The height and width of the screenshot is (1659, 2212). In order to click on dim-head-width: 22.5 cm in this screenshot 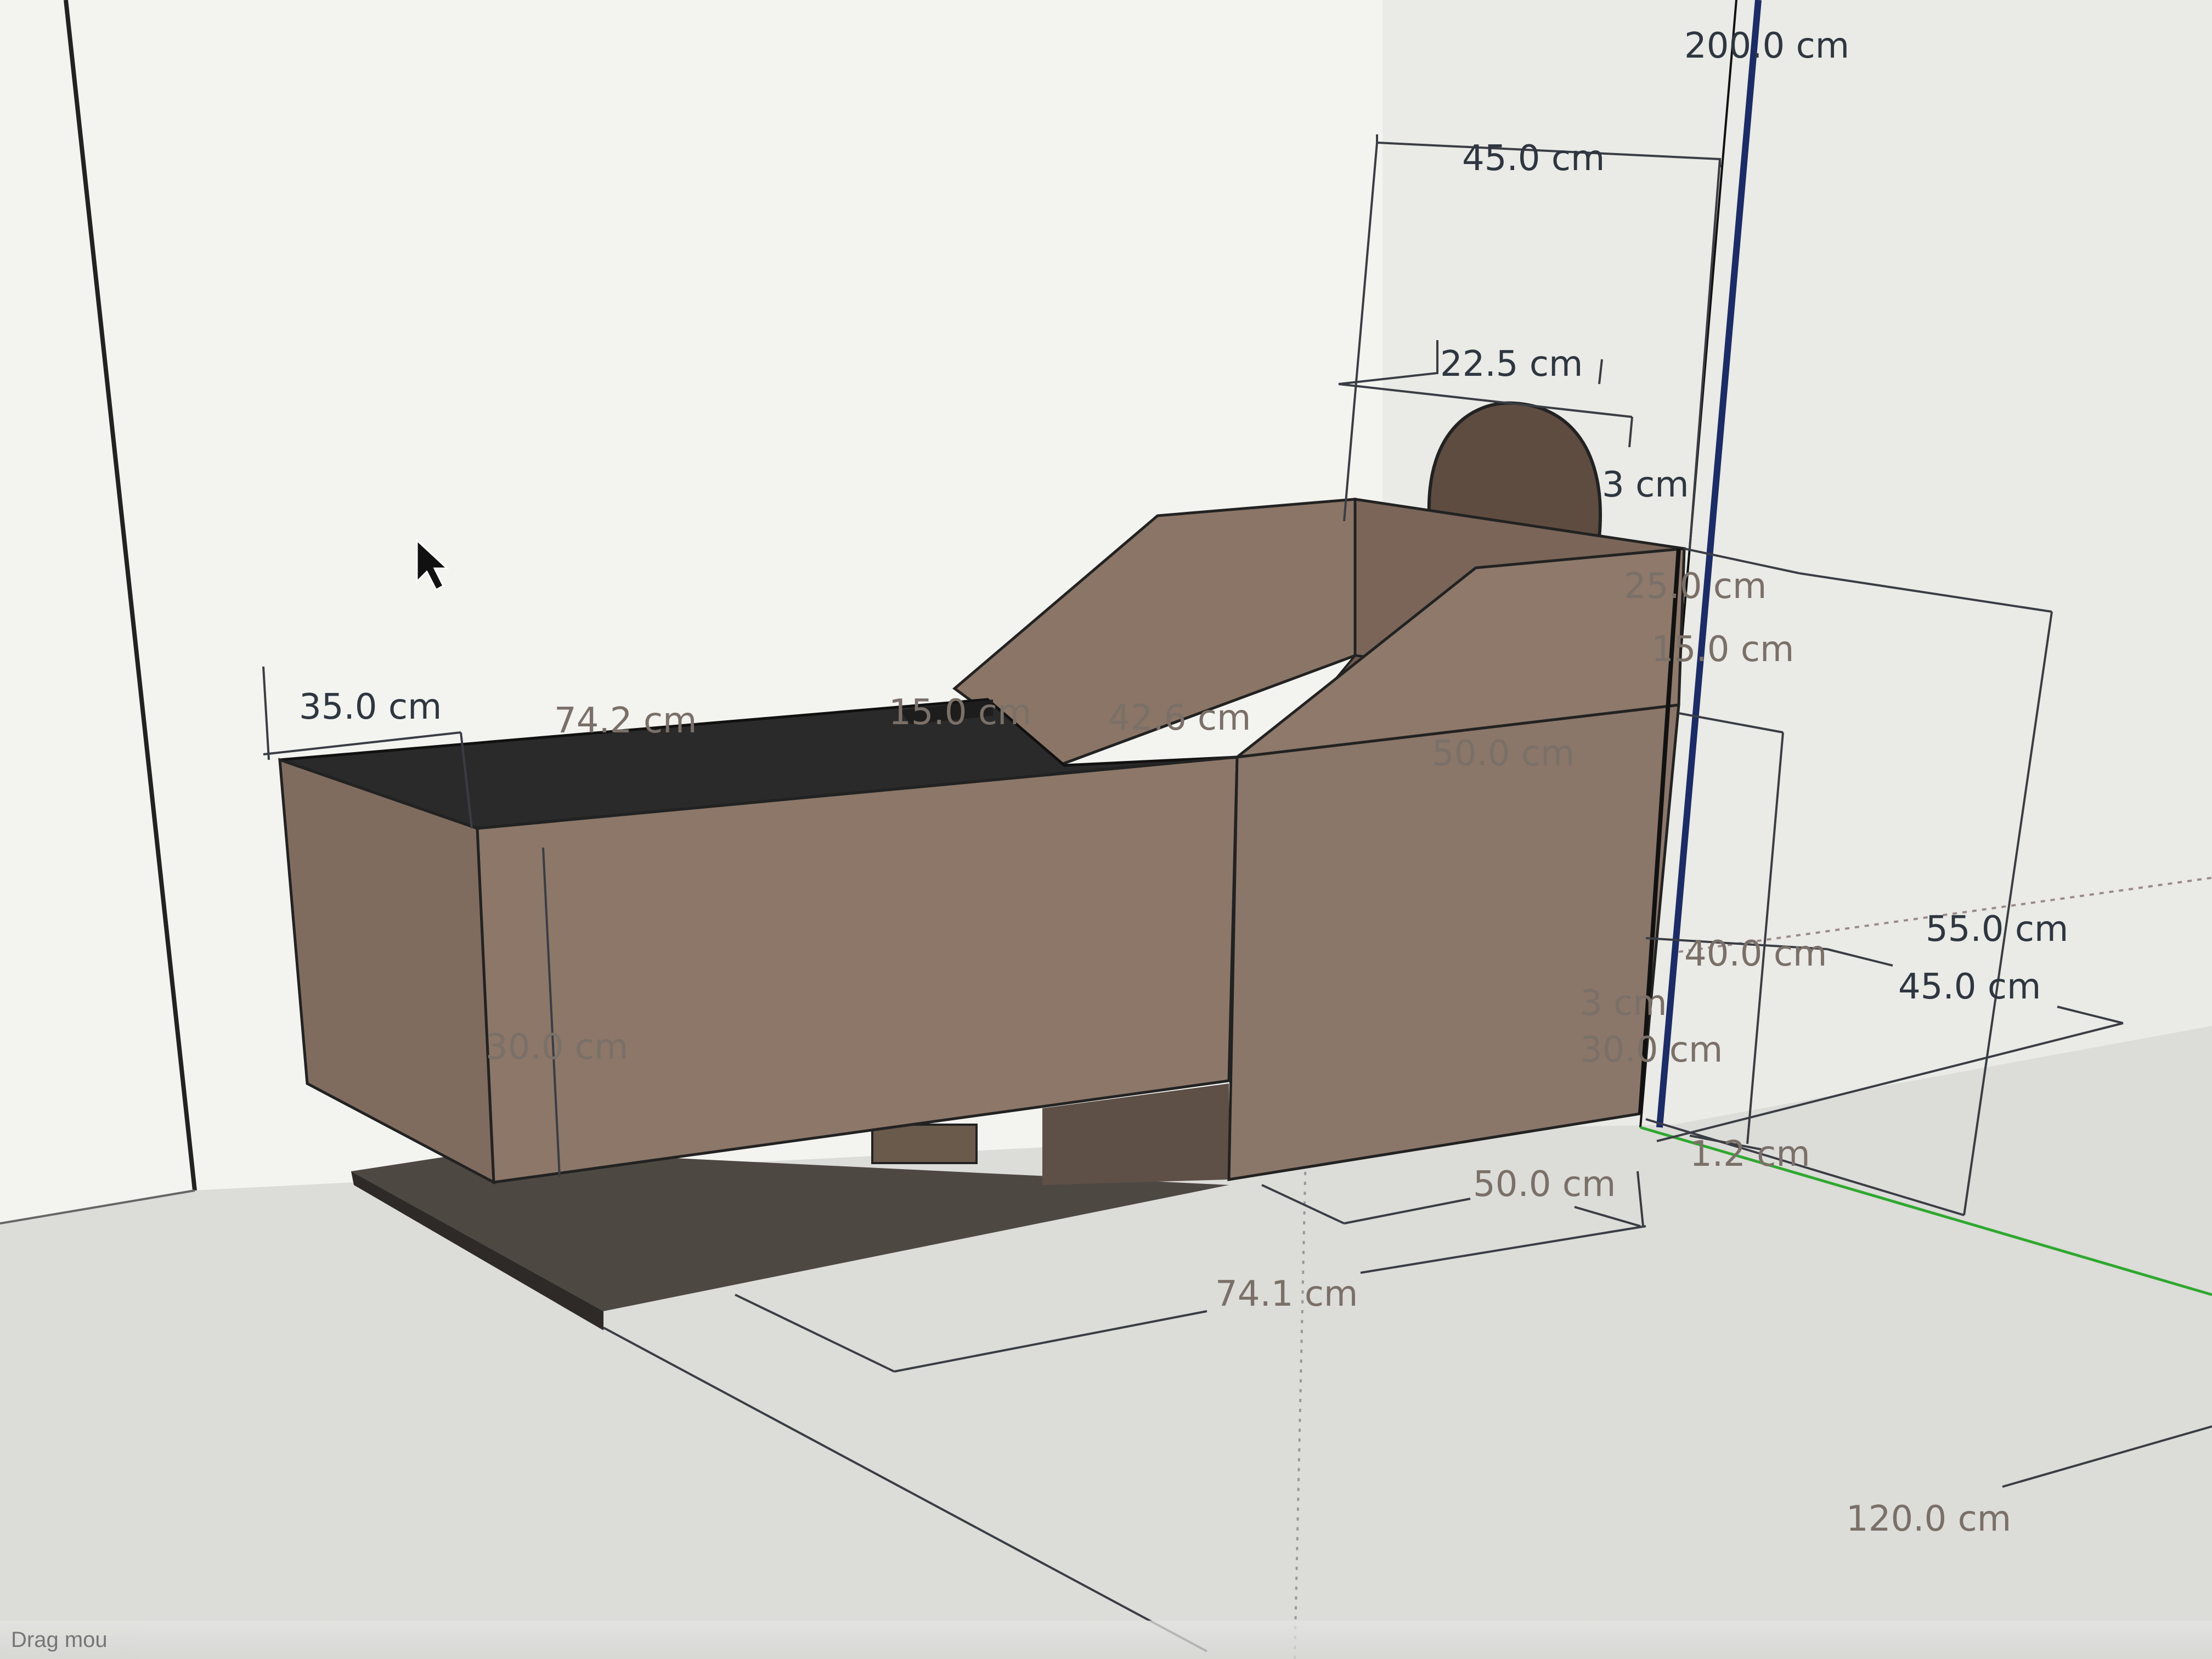, I will do `click(1511, 364)`.